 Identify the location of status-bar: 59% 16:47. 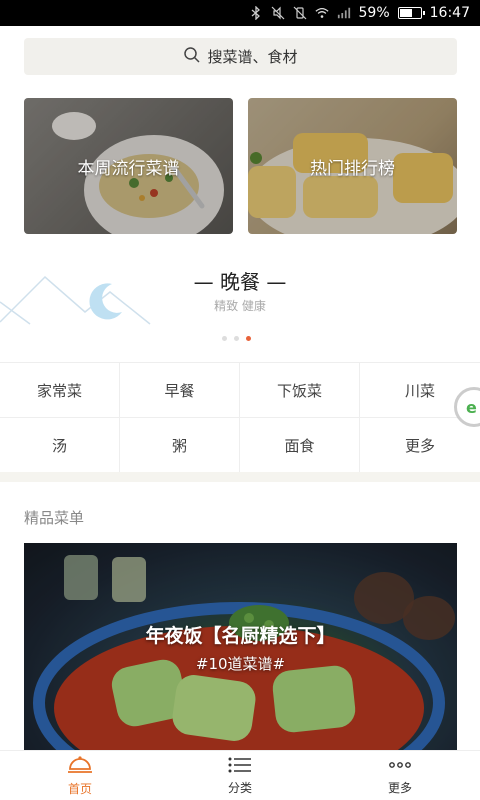
(240, 13).